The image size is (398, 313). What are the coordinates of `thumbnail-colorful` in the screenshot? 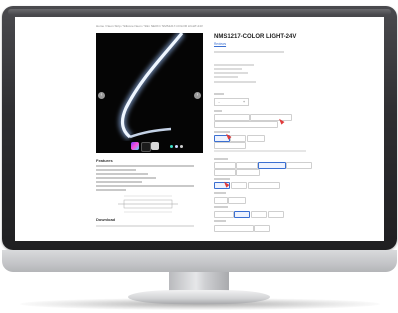 It's located at (135, 146).